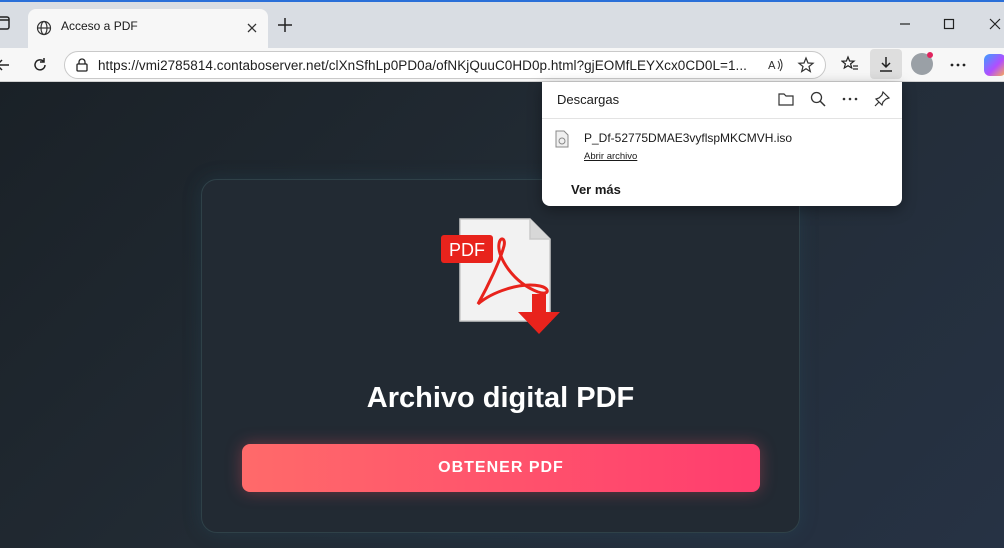 The image size is (1004, 548). Describe the element at coordinates (40, 65) in the screenshot. I see `refresh-icon` at that location.